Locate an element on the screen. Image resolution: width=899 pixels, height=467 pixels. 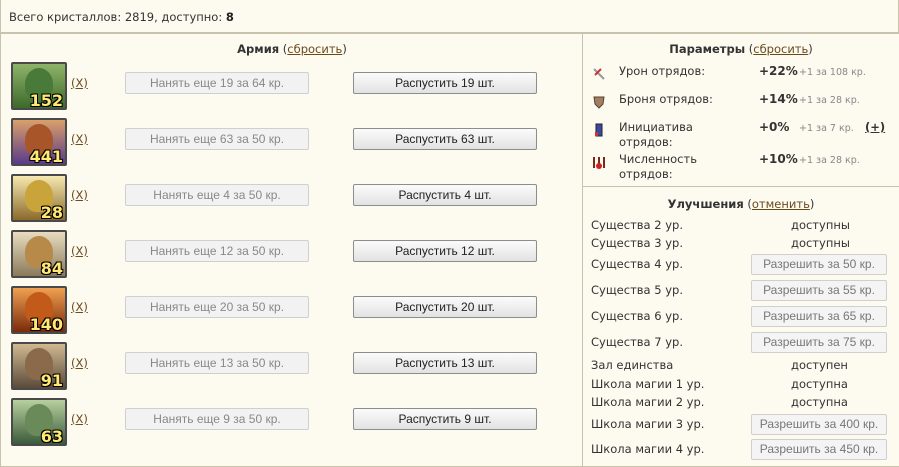
upgrade-unlock-button: Разрешить за 55 кр. is located at coordinates (819, 290).